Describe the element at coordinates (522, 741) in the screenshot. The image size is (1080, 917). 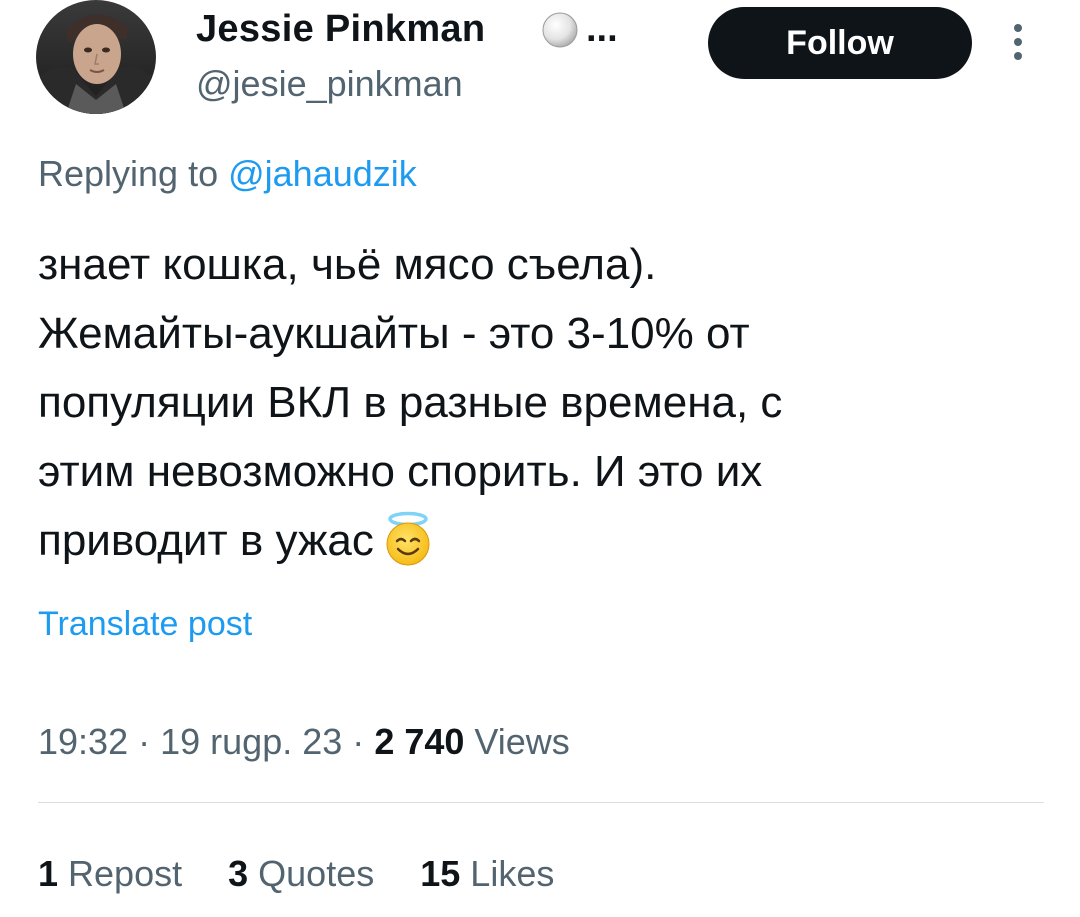
I see `views-label: Views` at that location.